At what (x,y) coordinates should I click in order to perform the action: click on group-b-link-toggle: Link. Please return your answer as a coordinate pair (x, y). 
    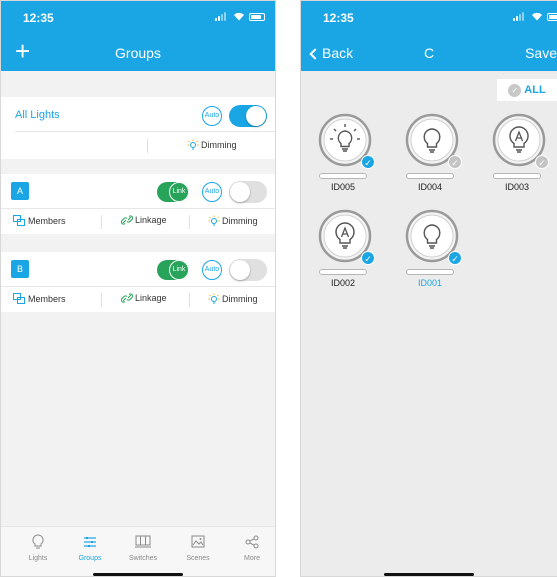
    Looking at the image, I should click on (173, 270).